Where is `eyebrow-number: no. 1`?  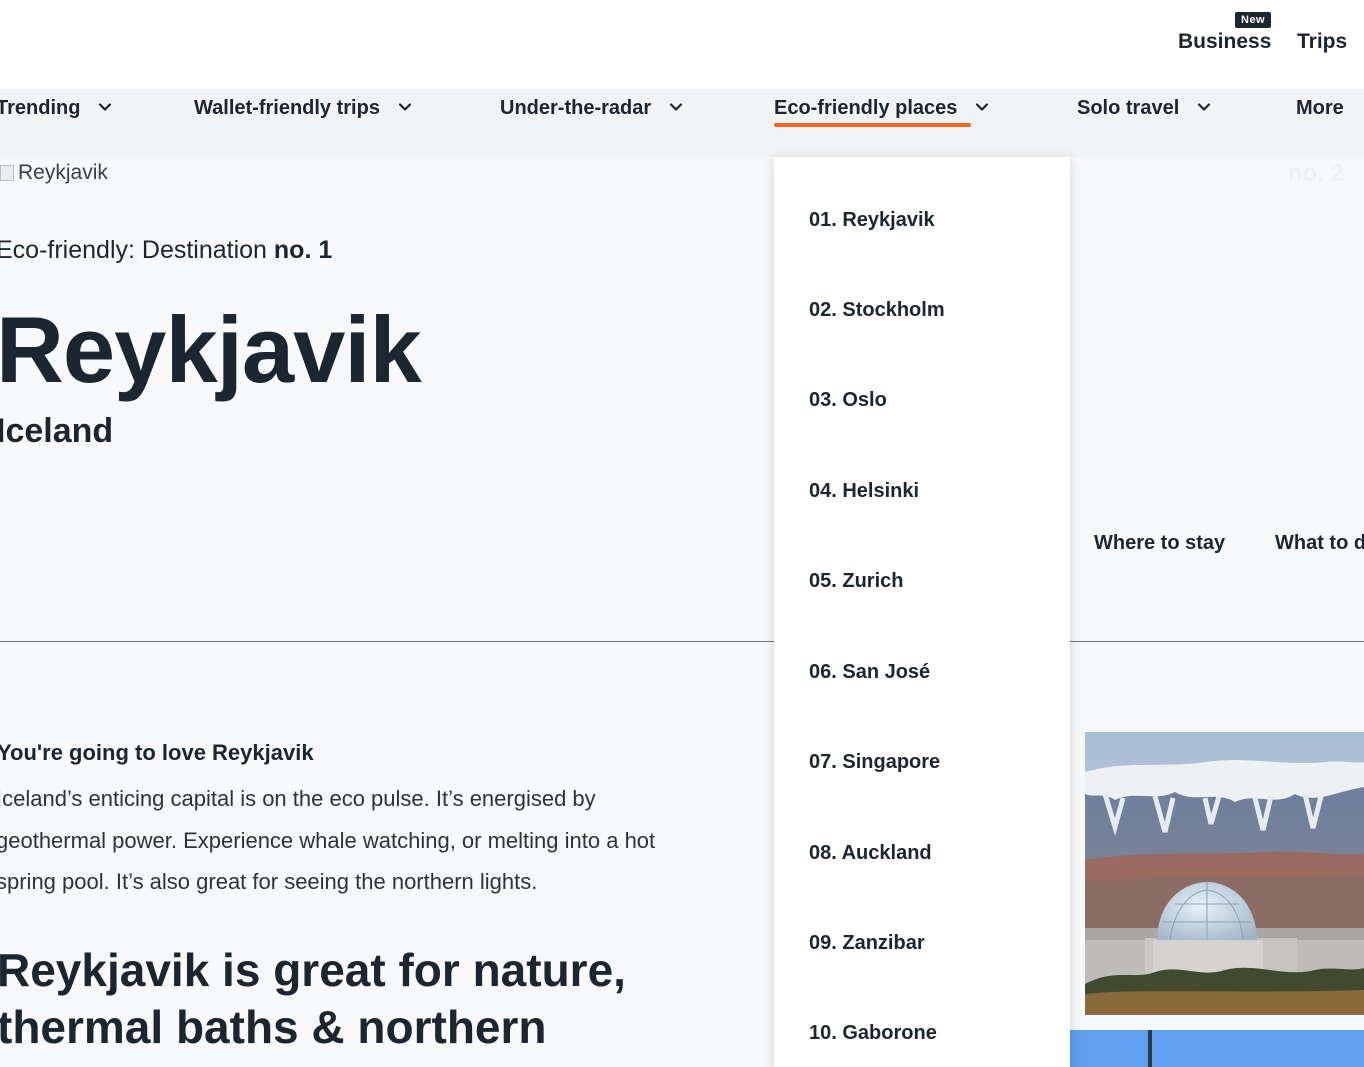
eyebrow-number: no. 1 is located at coordinates (303, 250).